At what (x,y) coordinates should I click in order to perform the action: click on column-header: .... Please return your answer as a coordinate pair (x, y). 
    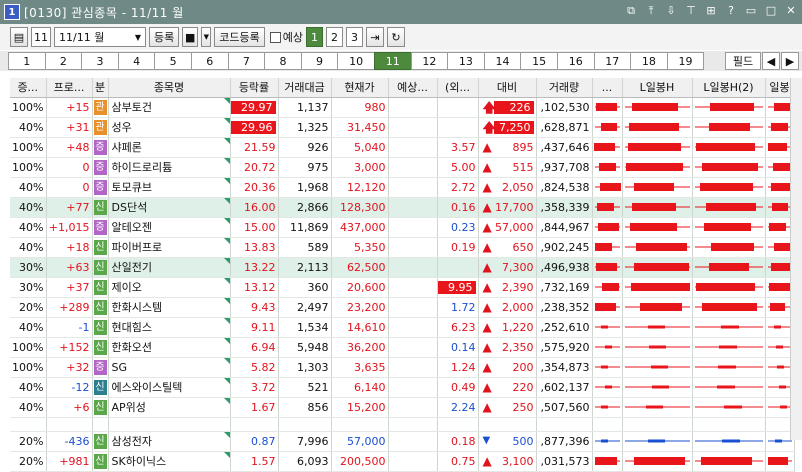
    Looking at the image, I should click on (607, 88).